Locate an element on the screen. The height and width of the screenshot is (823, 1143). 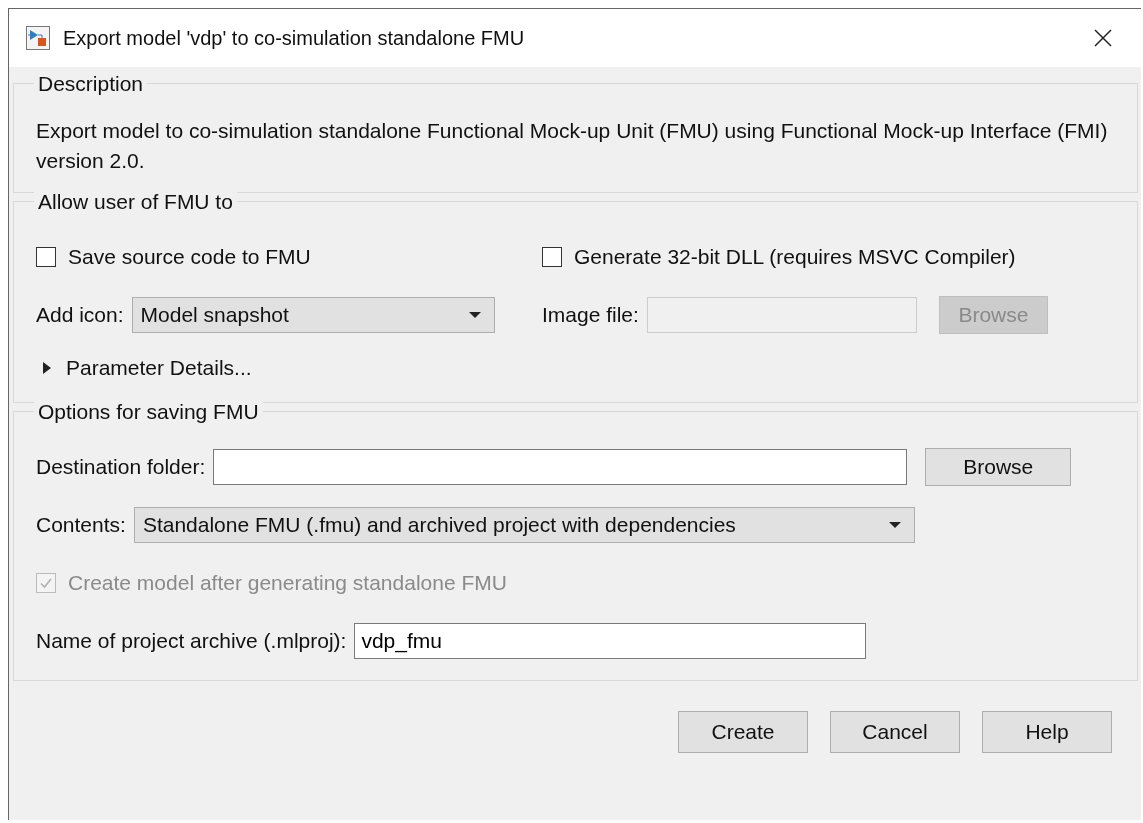
app-icon is located at coordinates (38, 38).